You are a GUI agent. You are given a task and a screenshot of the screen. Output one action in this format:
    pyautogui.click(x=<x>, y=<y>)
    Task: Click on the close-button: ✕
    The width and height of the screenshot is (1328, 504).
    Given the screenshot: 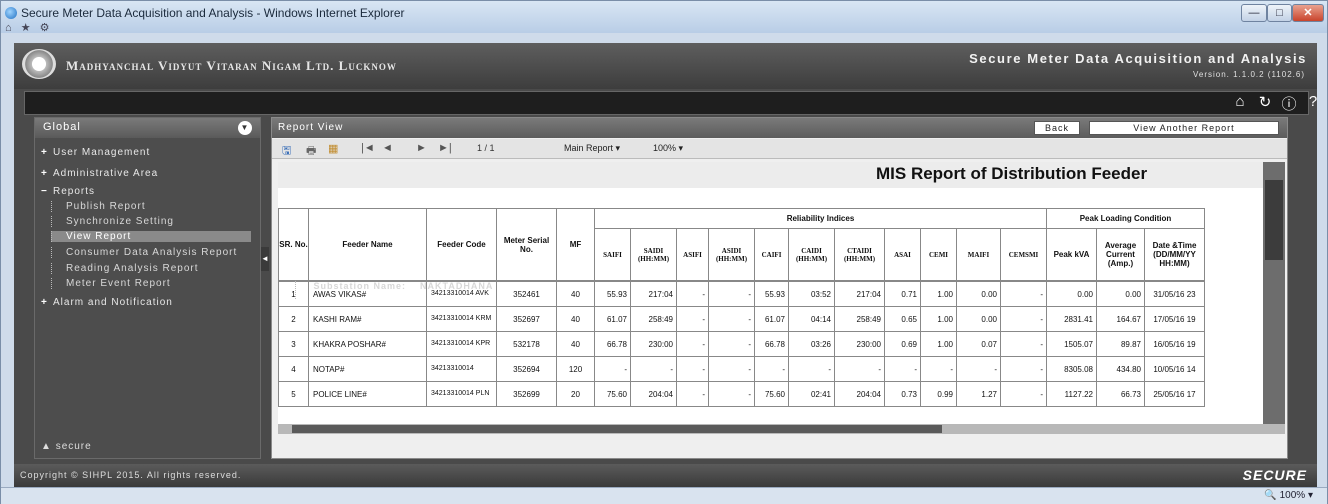 What is the action you would take?
    pyautogui.click(x=1308, y=13)
    